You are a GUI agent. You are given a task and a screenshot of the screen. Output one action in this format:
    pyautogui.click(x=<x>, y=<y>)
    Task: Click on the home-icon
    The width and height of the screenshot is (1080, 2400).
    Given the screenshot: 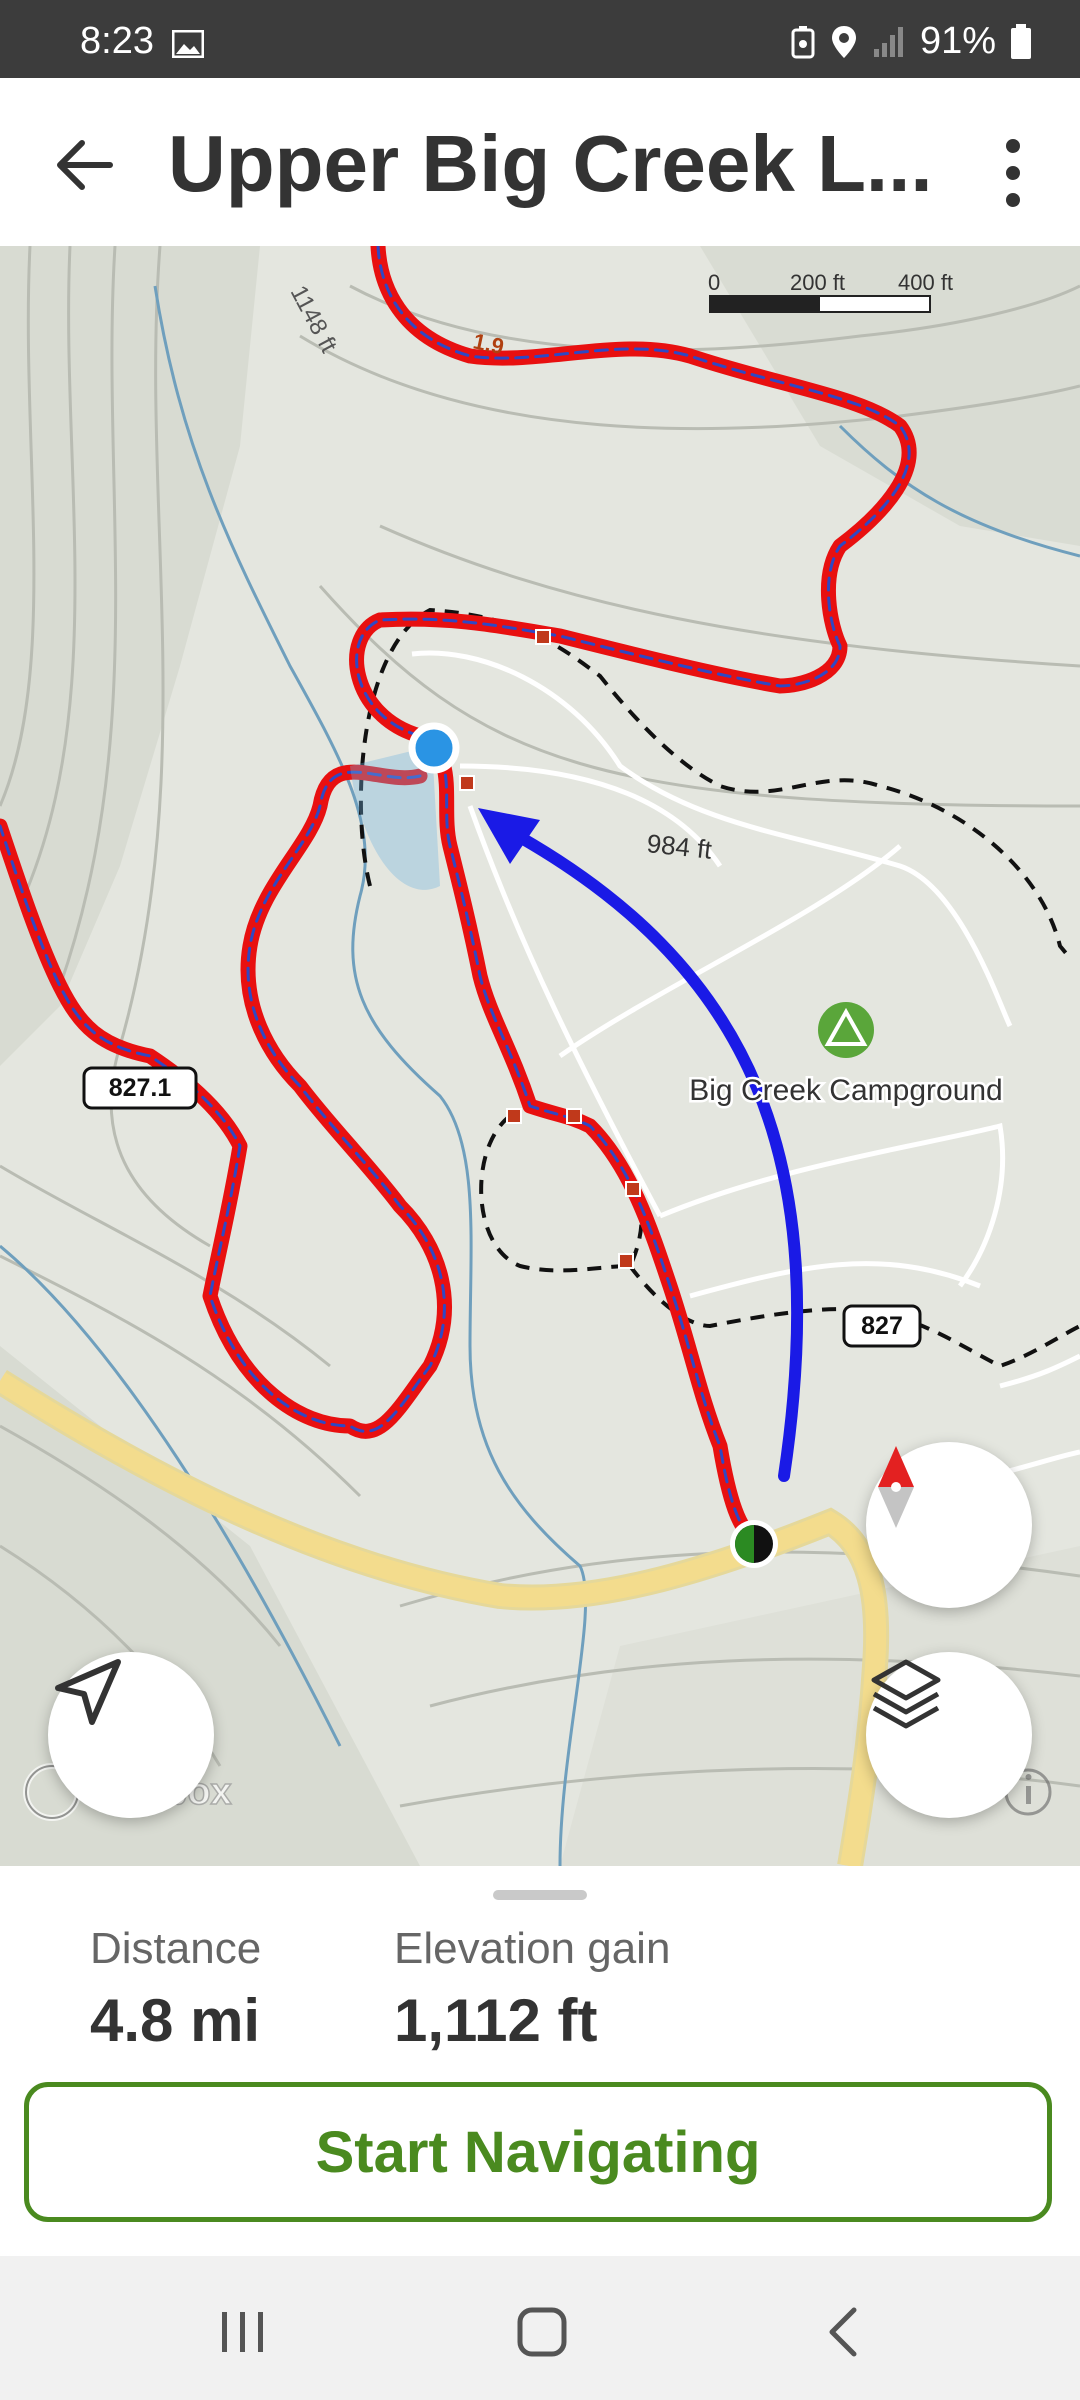 What is the action you would take?
    pyautogui.click(x=542, y=2332)
    